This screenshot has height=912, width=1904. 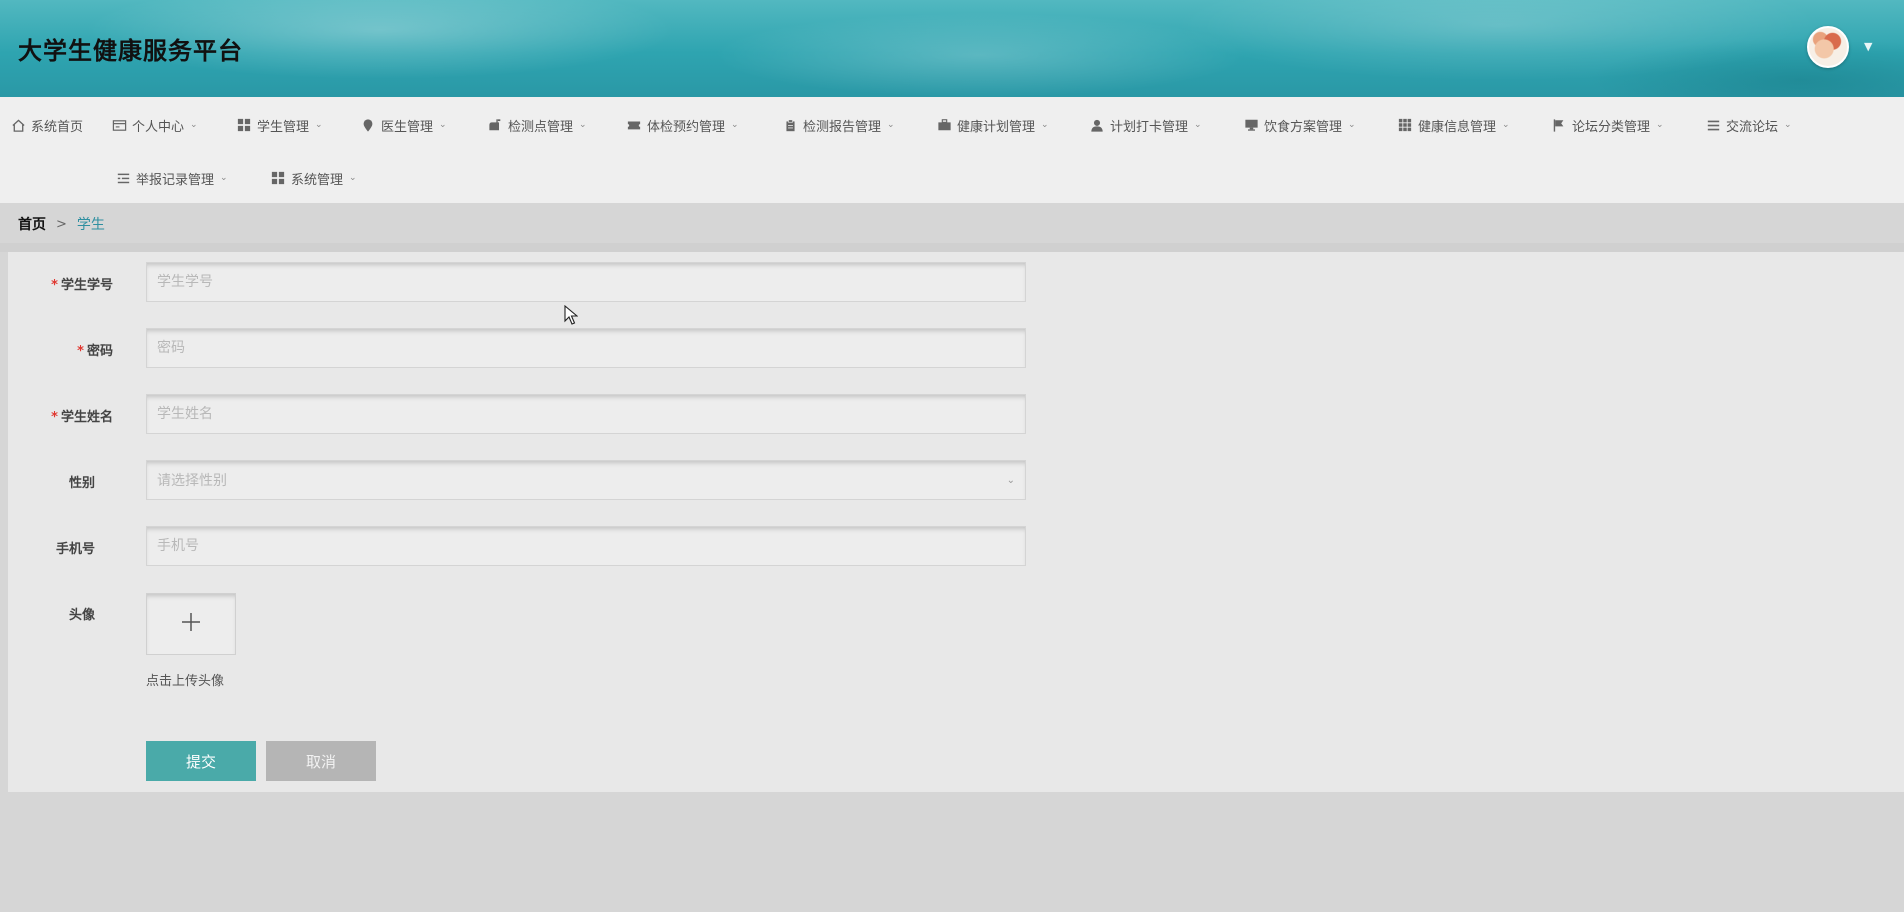 What do you see at coordinates (586, 546) in the screenshot?
I see `phone-input` at bounding box center [586, 546].